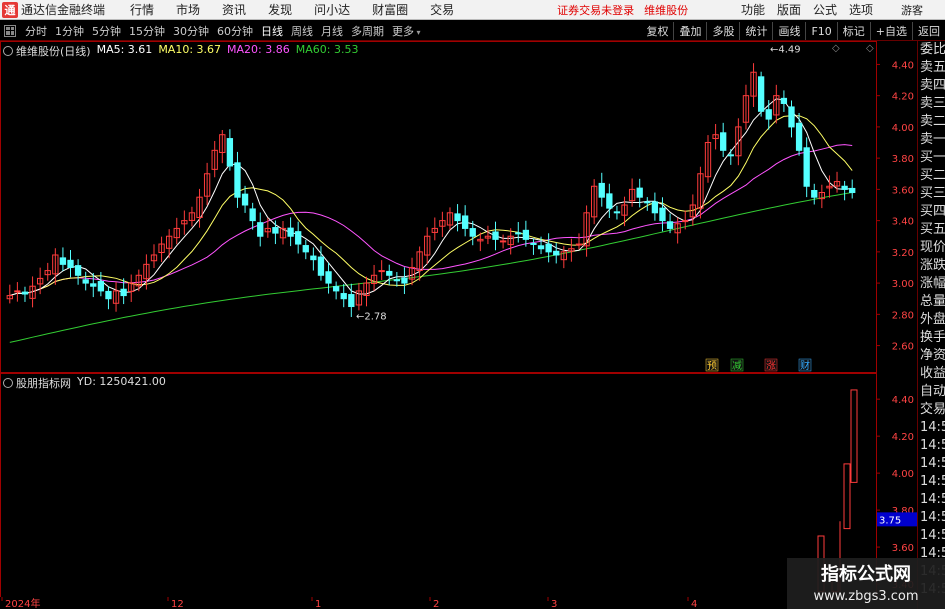 Image resolution: width=945 pixels, height=609 pixels. What do you see at coordinates (932, 121) in the screenshot?
I see `side-item-4: 卖二` at bounding box center [932, 121].